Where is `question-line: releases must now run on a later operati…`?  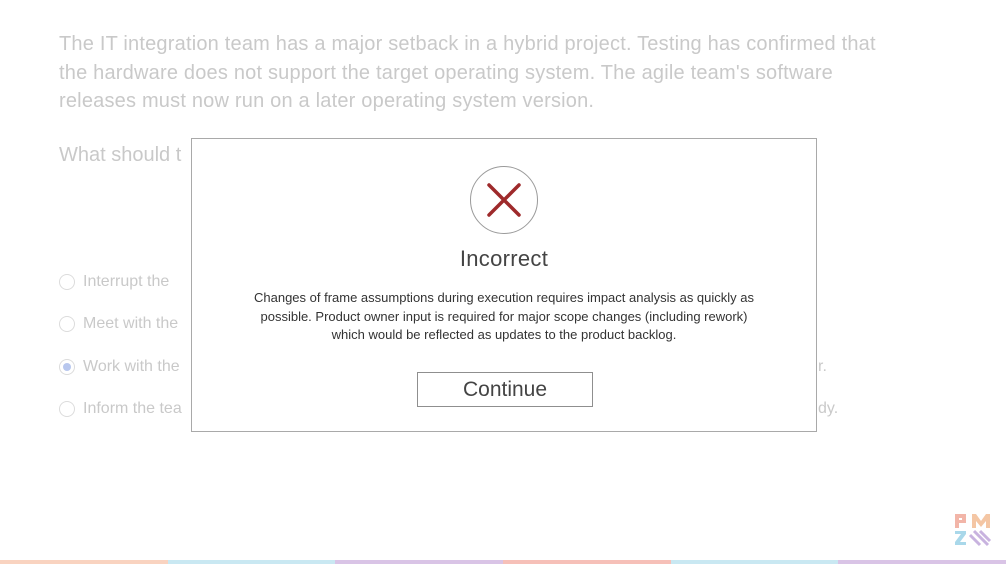
question-line: releases must now run on a later operati… is located at coordinates (327, 101).